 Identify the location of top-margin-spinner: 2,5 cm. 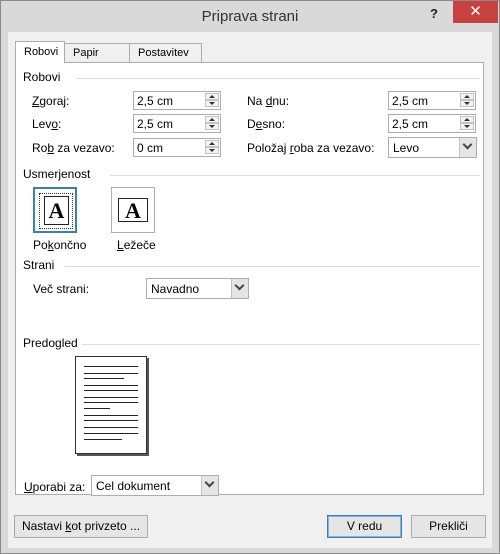
(177, 100).